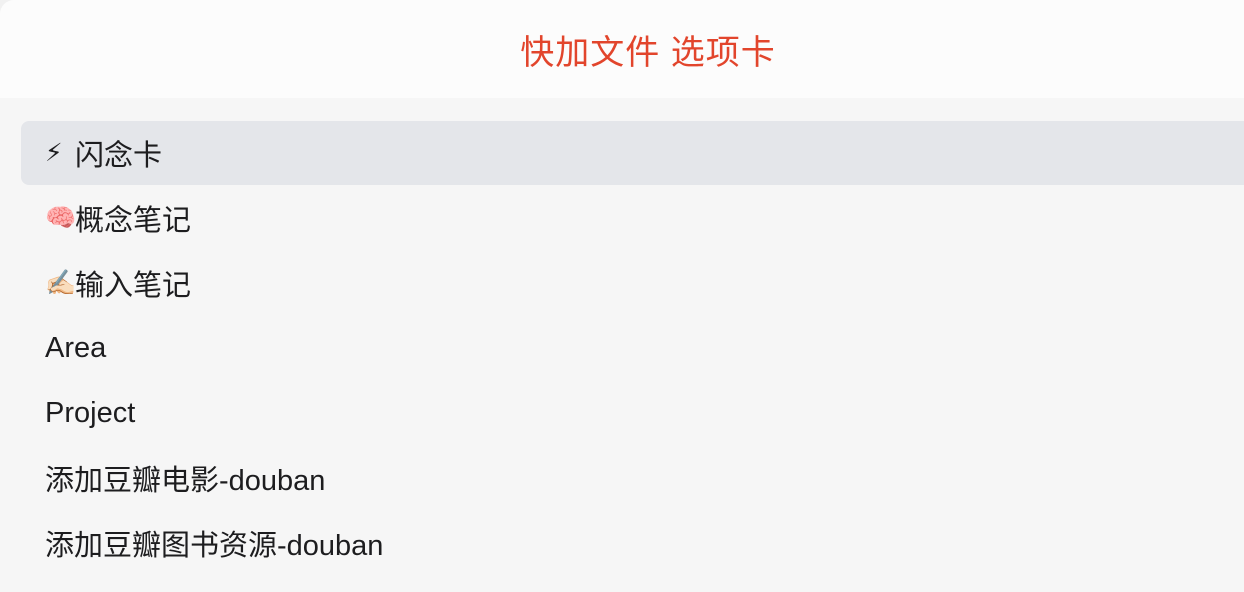 This screenshot has width=1244, height=592. Describe the element at coordinates (632, 283) in the screenshot. I see `option-input-note: ✍🏻 输入笔记` at that location.